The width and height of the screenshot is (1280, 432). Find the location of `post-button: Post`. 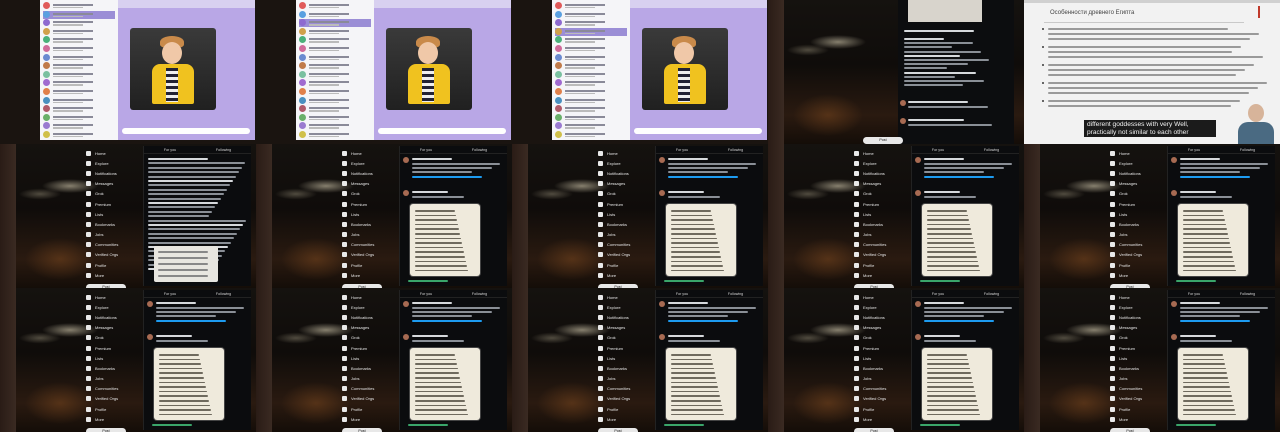

post-button: Post is located at coordinates (883, 140).